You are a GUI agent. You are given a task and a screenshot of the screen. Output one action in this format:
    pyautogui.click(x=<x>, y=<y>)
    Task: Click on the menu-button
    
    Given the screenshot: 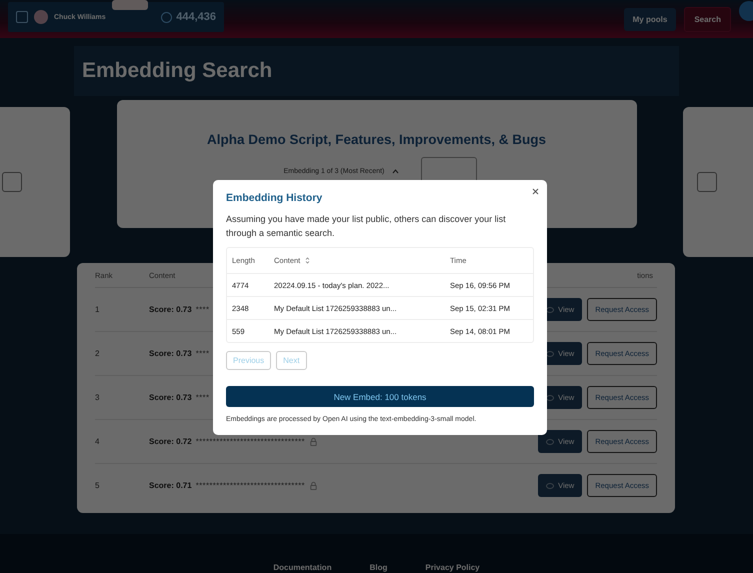 What is the action you would take?
    pyautogui.click(x=746, y=11)
    